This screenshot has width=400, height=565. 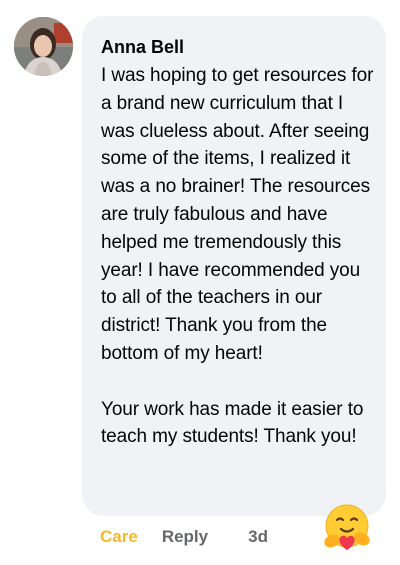 I want to click on comment-actions: Care Reply 3d, so click(x=184, y=537).